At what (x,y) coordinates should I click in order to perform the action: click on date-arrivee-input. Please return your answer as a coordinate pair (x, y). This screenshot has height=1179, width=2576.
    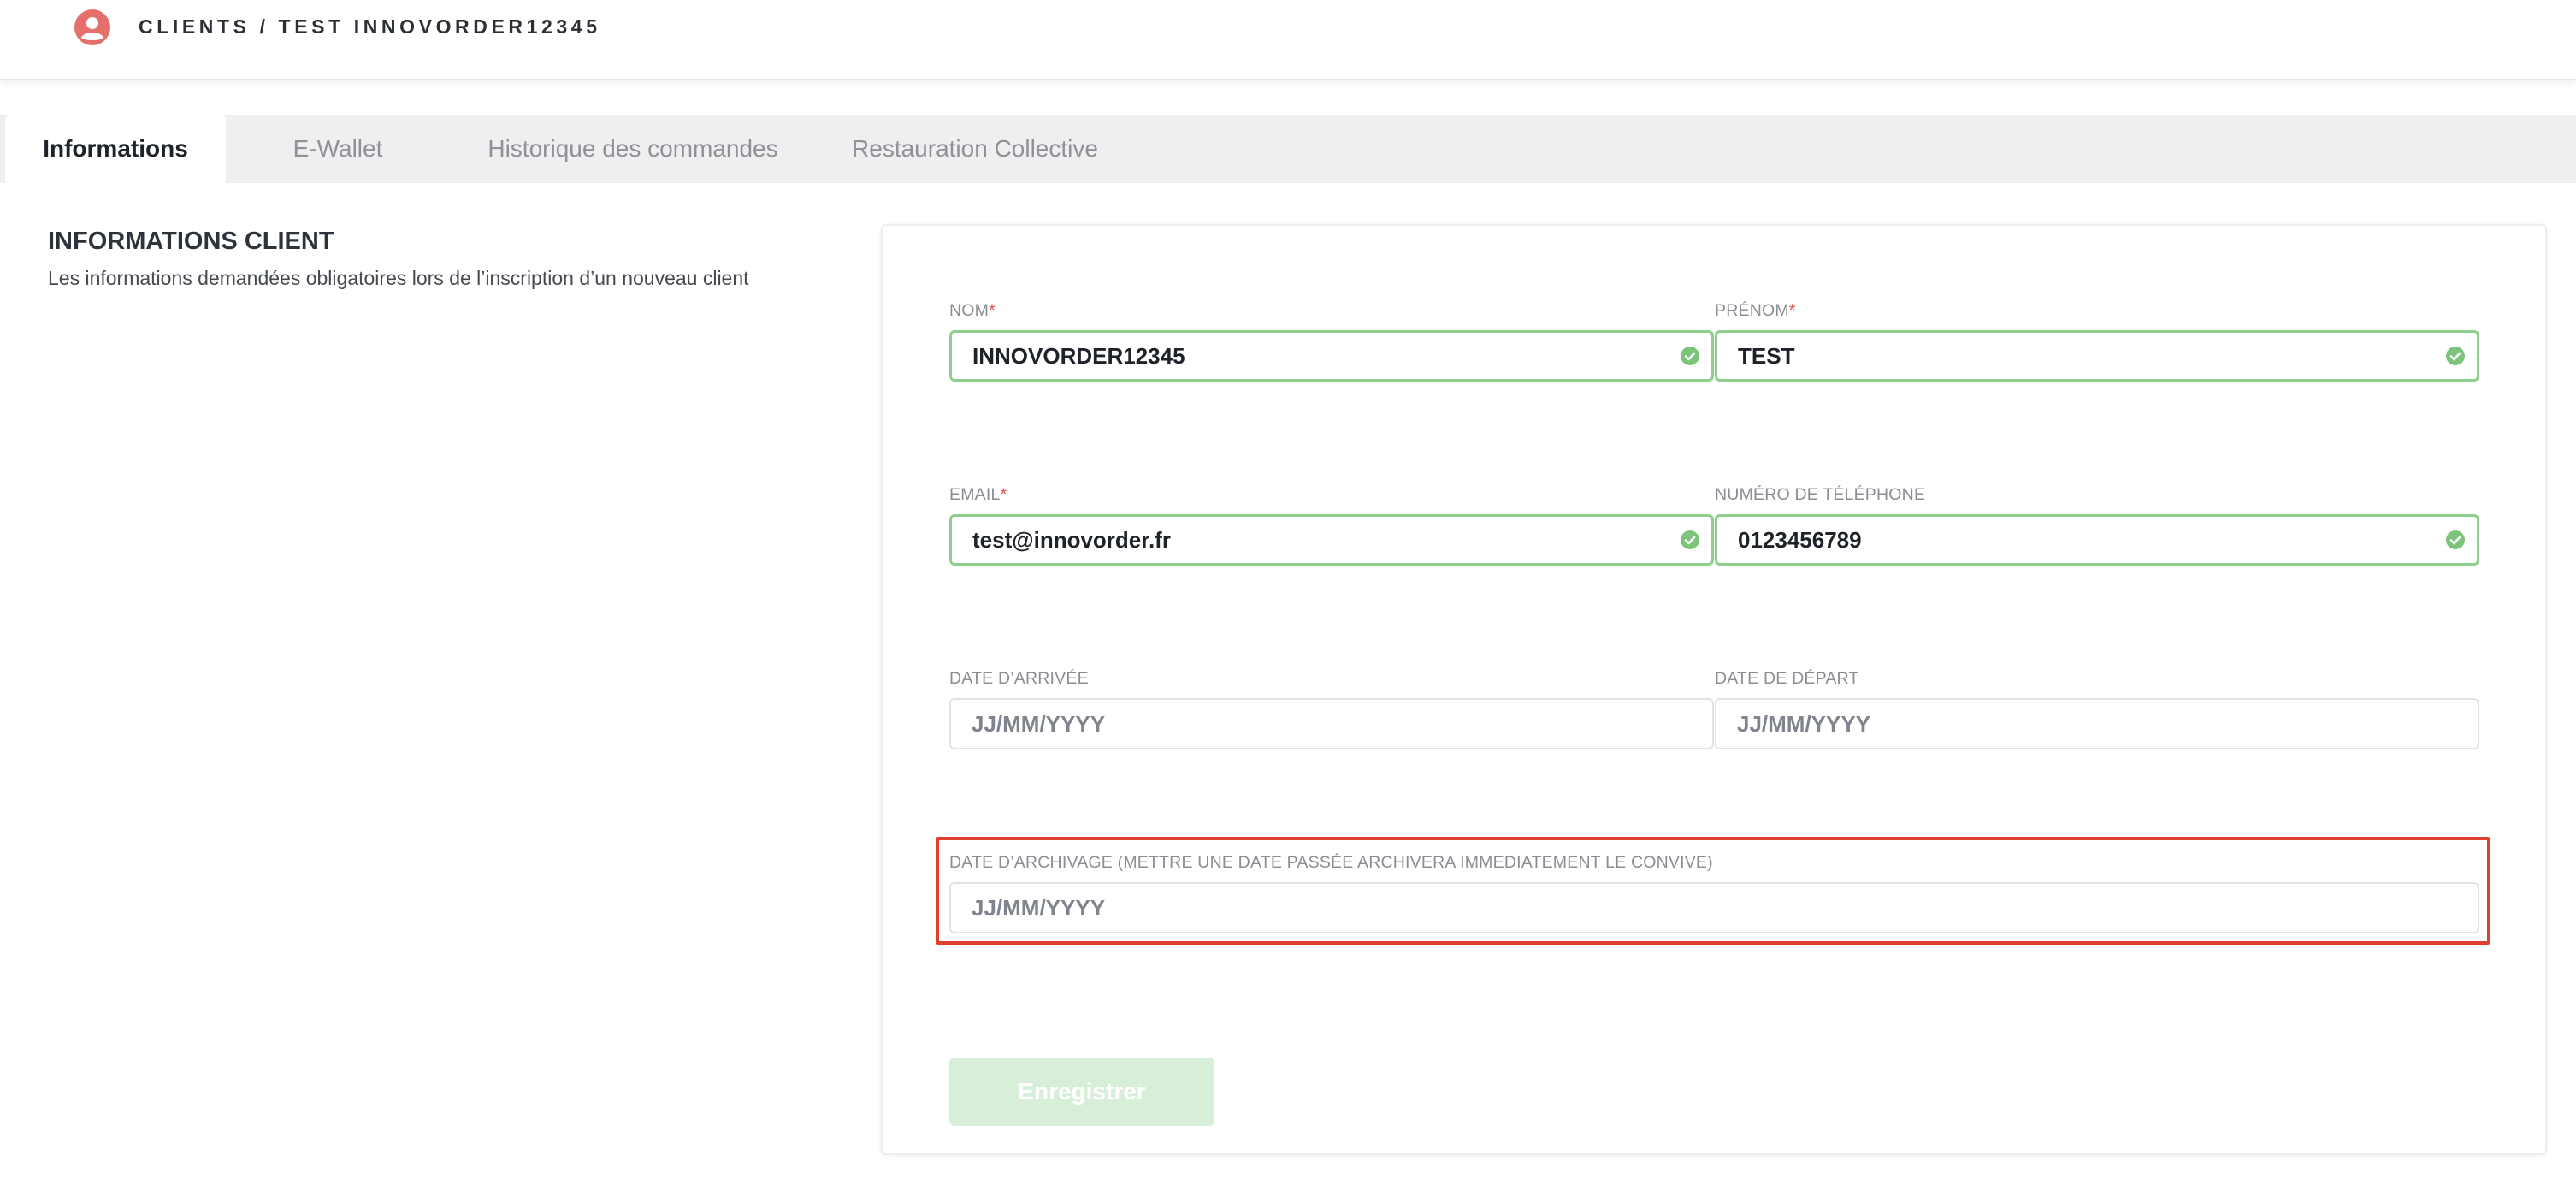
    Looking at the image, I should click on (1318, 724).